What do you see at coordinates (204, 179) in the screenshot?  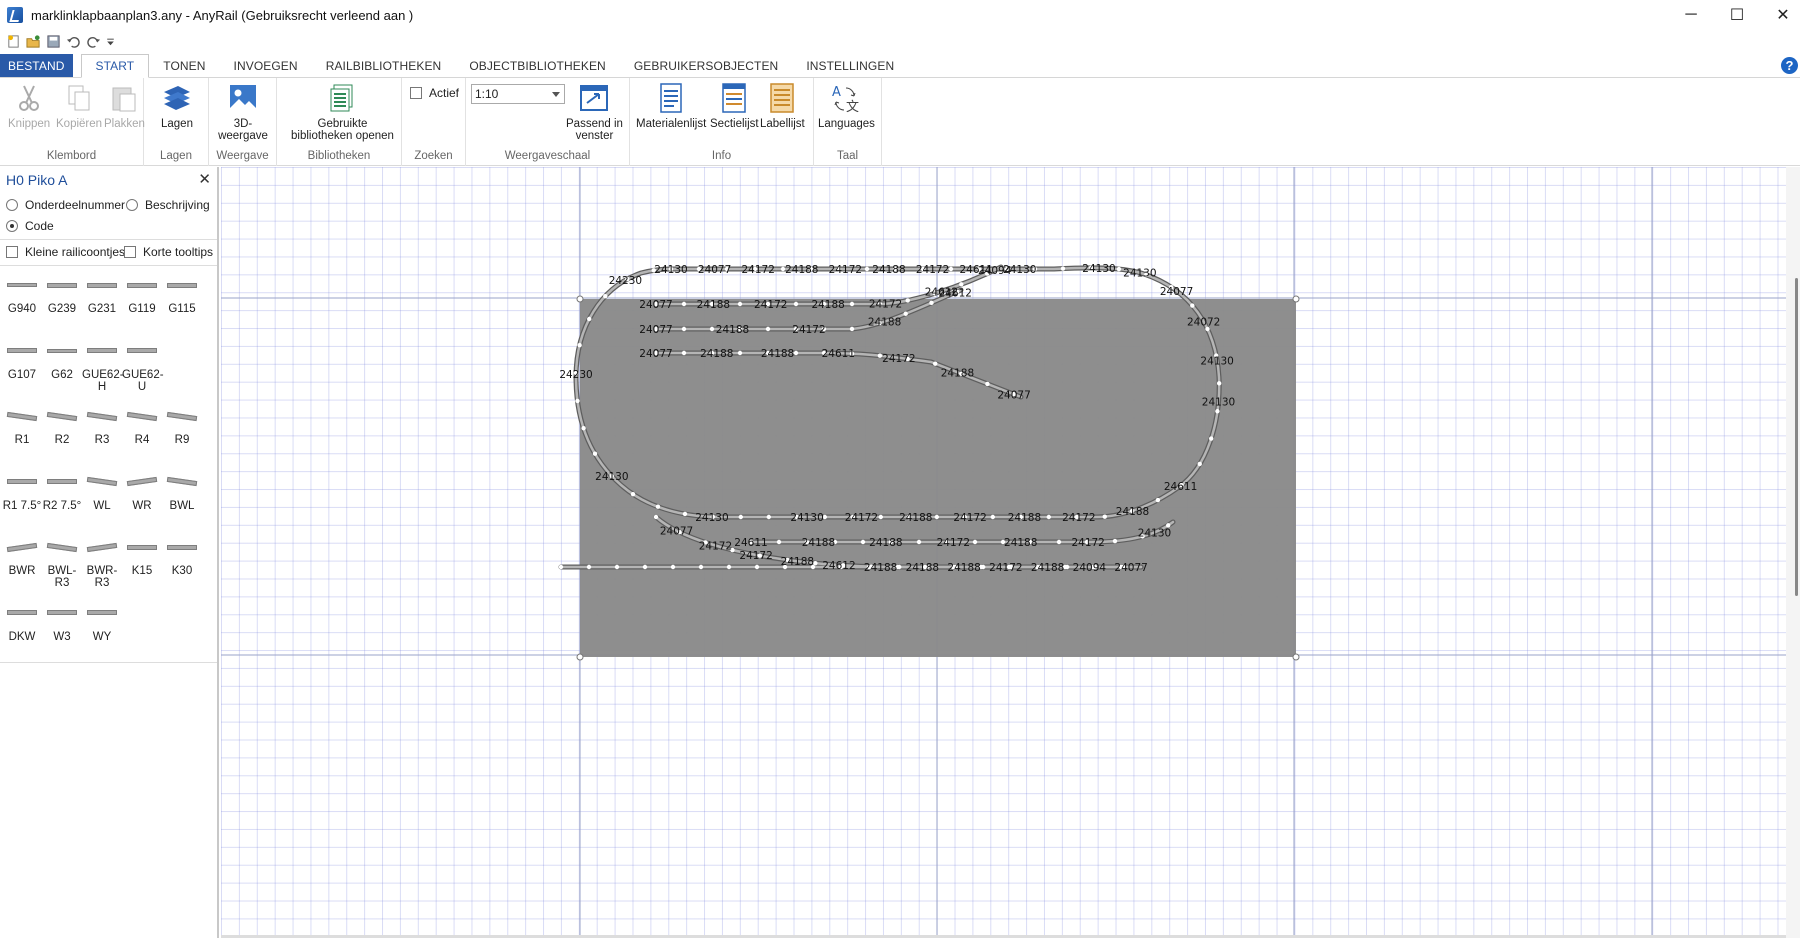 I see `close-icon: ✕` at bounding box center [204, 179].